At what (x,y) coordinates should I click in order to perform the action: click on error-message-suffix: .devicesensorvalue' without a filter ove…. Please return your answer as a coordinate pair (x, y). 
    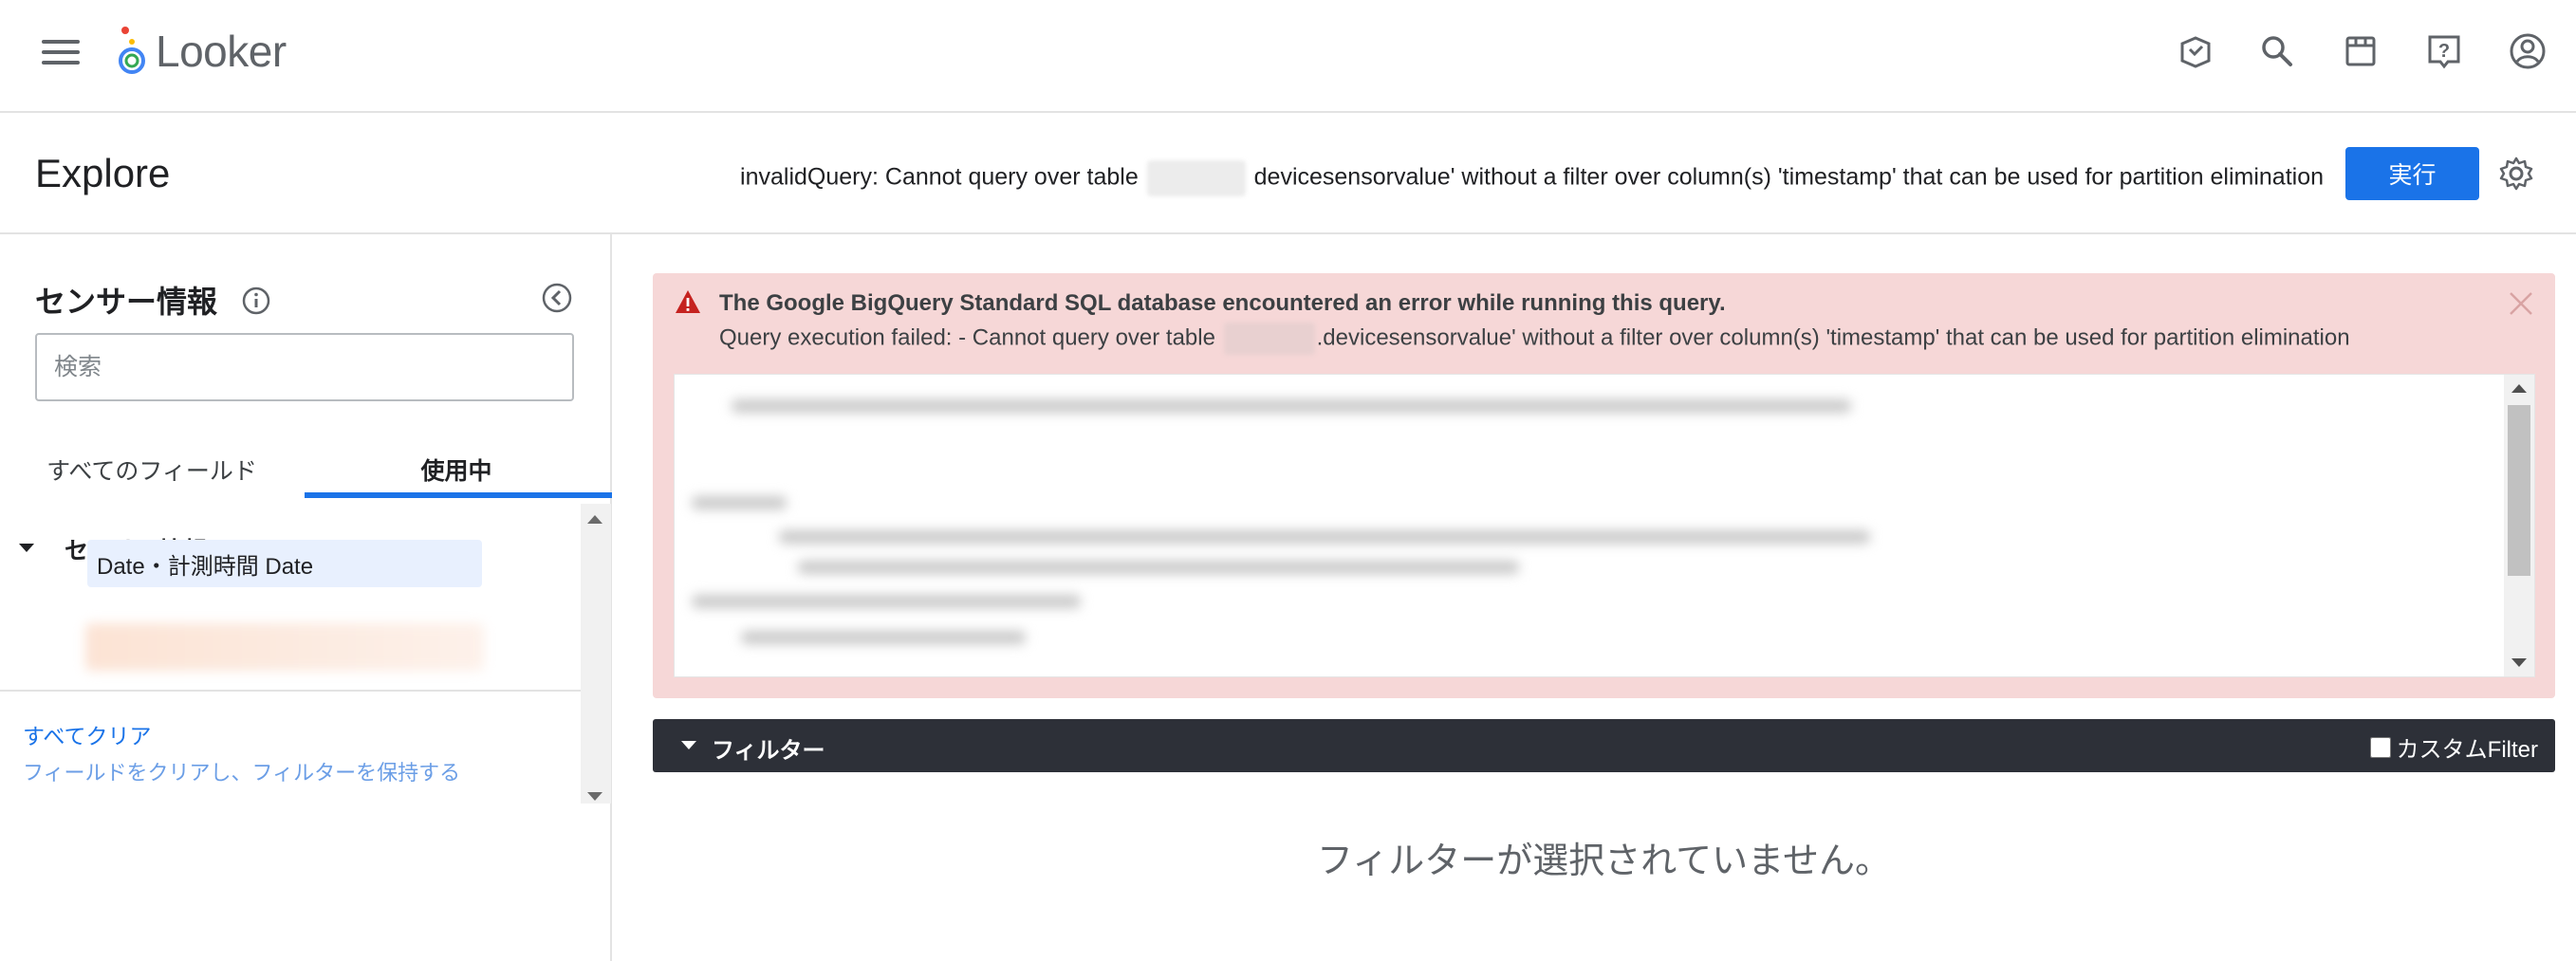
    Looking at the image, I should click on (1833, 337).